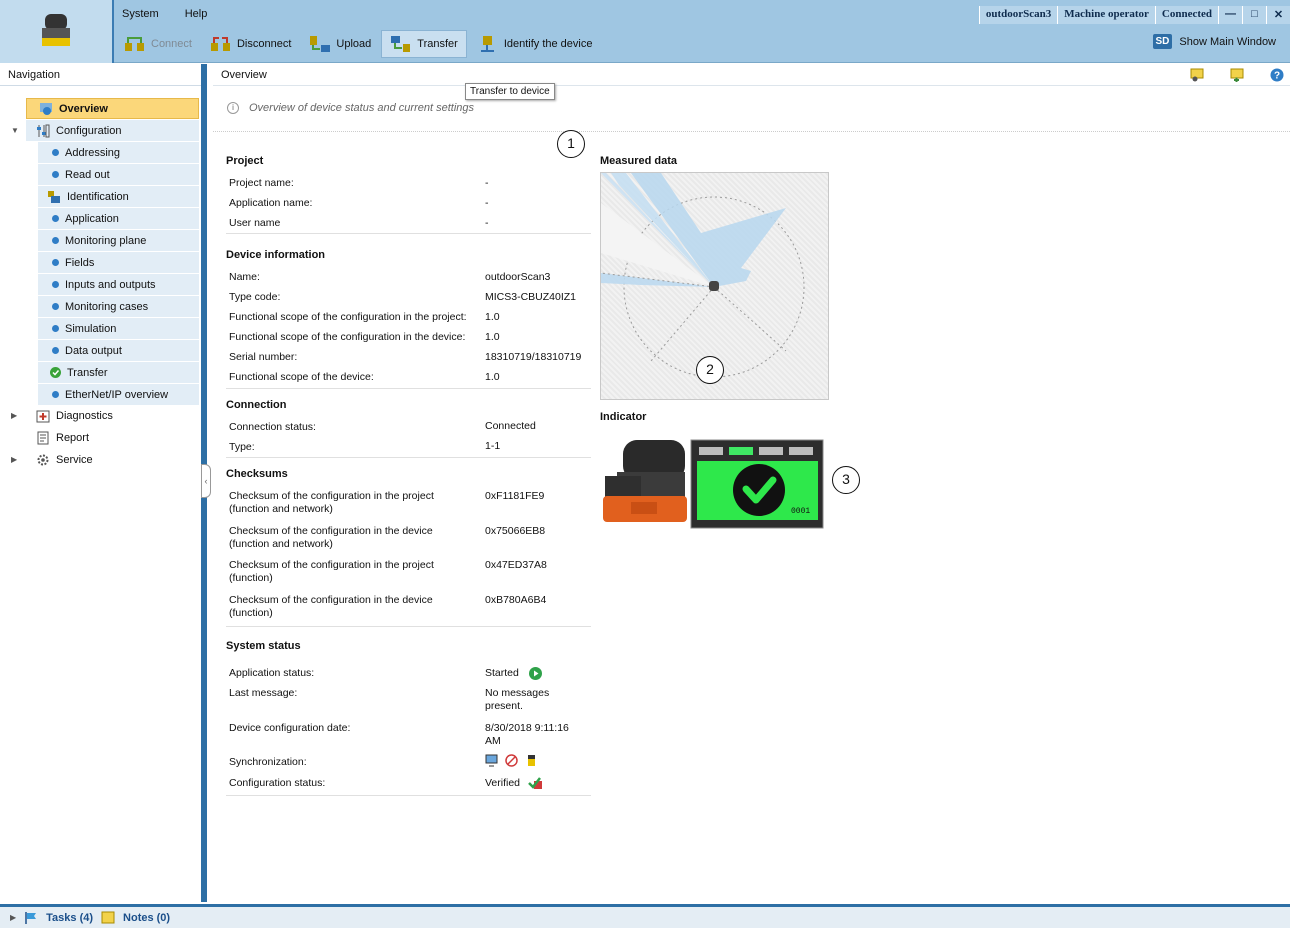 The height and width of the screenshot is (928, 1290). I want to click on checksum-project-fn-net-value: 0xF1181FE9, so click(515, 496).